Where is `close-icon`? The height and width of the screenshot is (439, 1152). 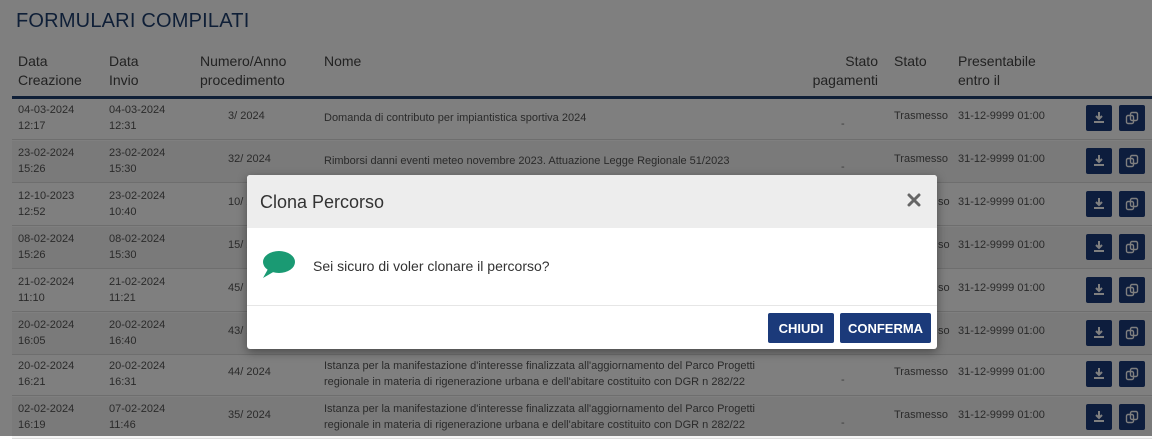
close-icon is located at coordinates (914, 200).